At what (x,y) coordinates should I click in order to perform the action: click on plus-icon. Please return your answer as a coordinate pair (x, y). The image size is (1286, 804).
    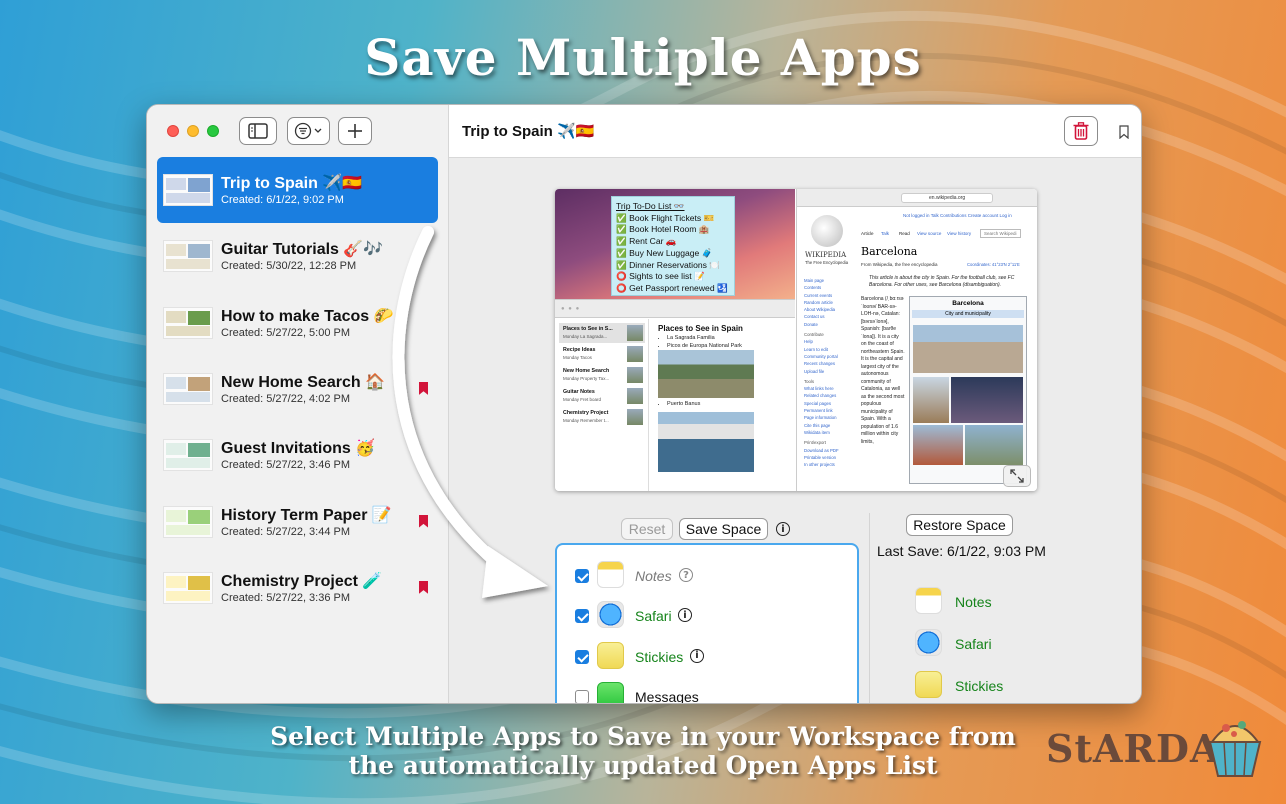
    Looking at the image, I should click on (355, 131).